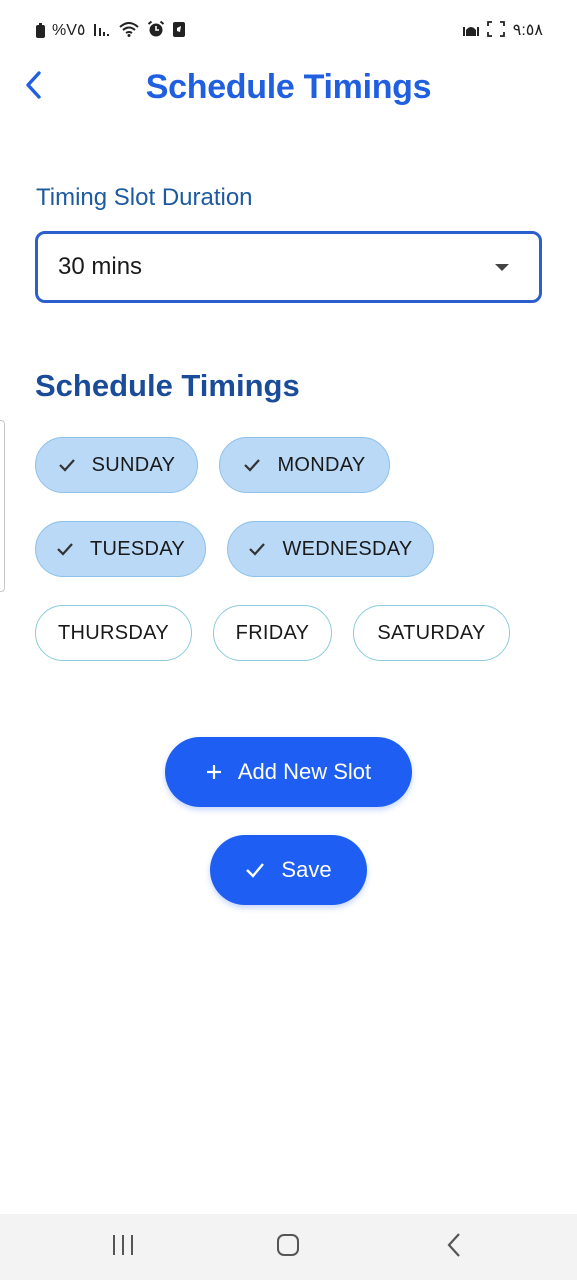 This screenshot has width=577, height=1280. I want to click on back-nav-button, so click(454, 1247).